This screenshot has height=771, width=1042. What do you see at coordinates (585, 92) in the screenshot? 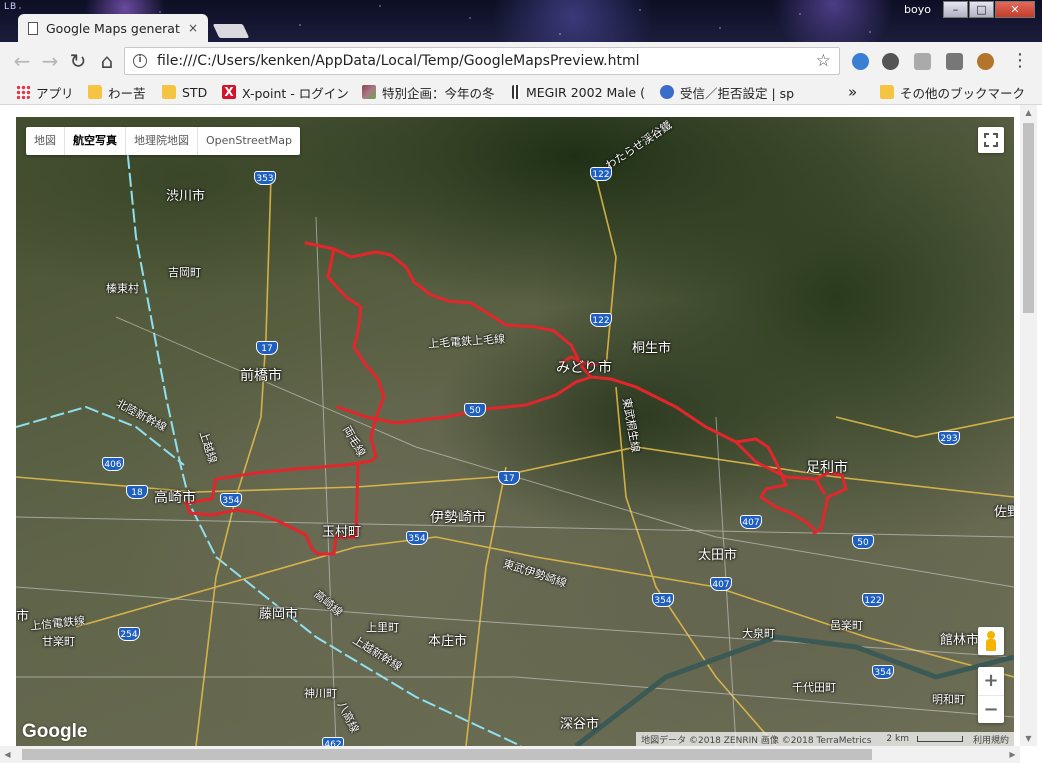
I see `bookmark-label: MEGIR 2002 Male (` at bounding box center [585, 92].